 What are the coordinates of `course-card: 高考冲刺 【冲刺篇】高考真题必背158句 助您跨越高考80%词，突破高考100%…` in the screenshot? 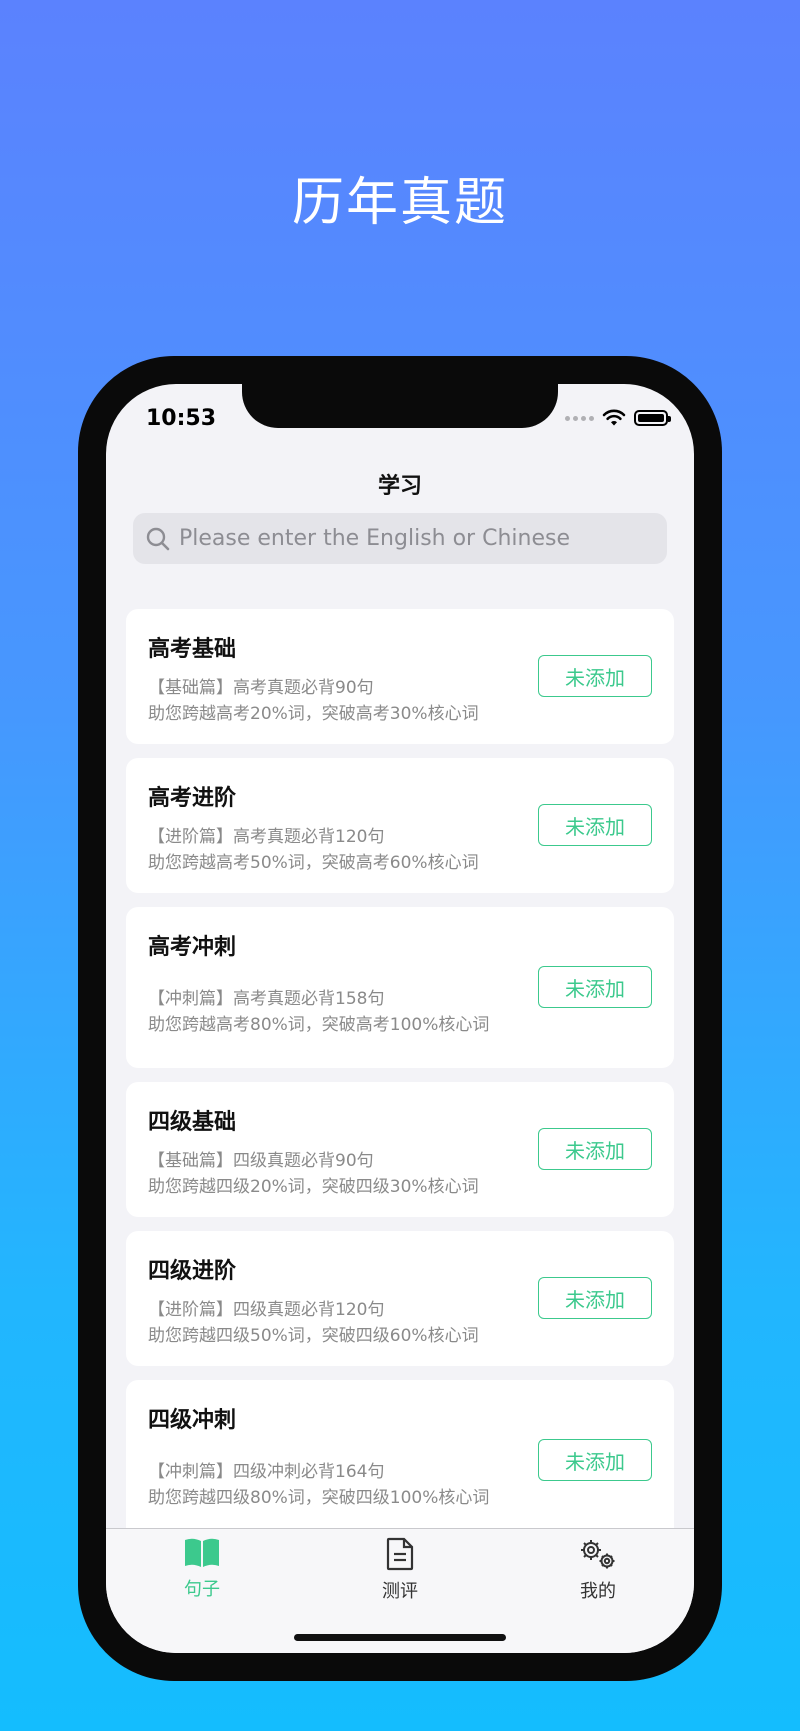 It's located at (400, 987).